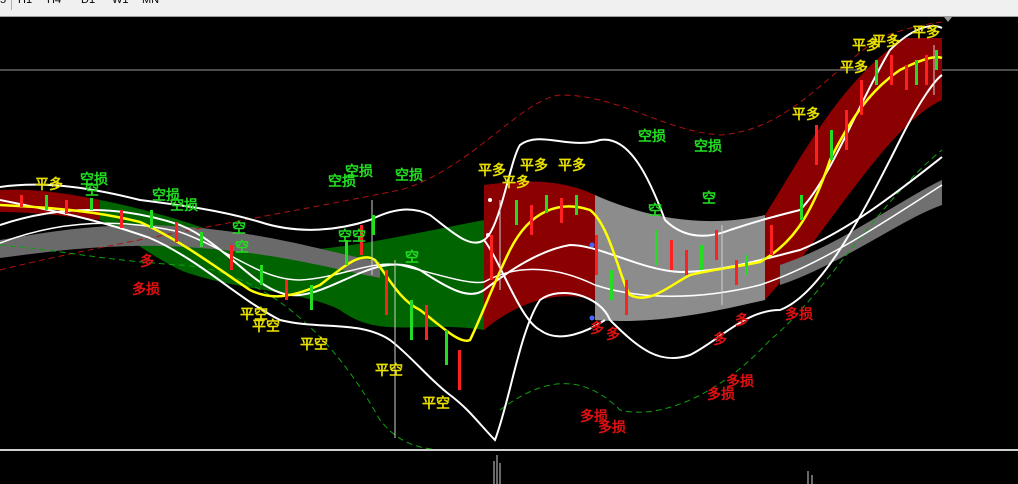  Describe the element at coordinates (3, 4) in the screenshot. I see `timeframe-m5: 5` at that location.